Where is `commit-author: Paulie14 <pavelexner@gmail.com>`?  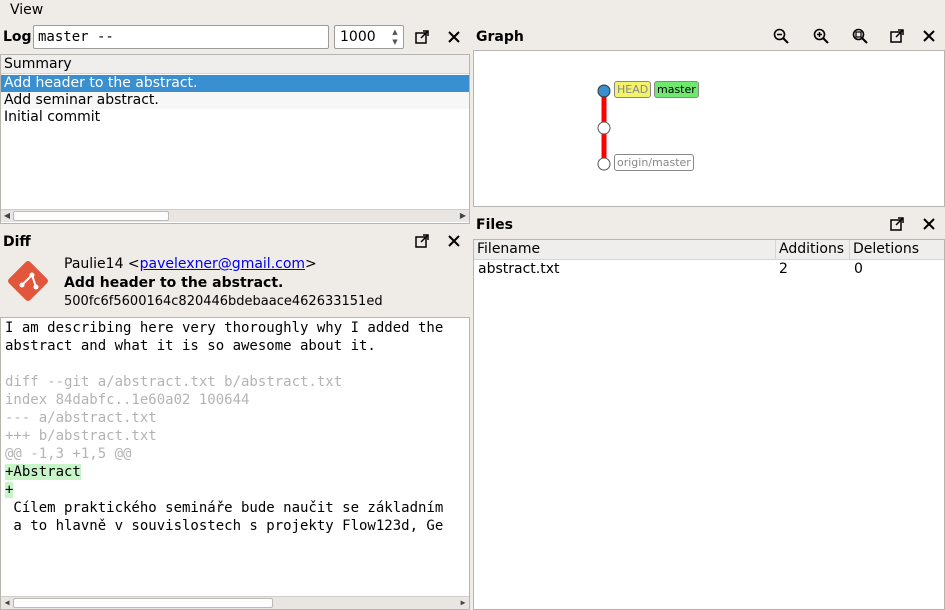
commit-author: Paulie14 <pavelexner@gmail.com> is located at coordinates (190, 264).